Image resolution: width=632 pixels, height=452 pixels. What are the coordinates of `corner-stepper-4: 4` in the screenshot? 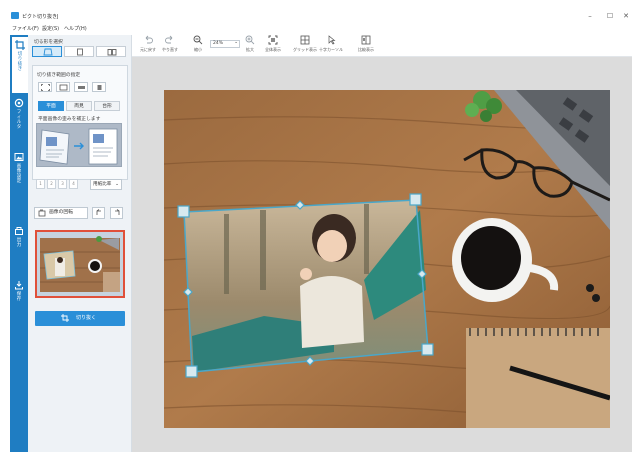 It's located at (73, 184).